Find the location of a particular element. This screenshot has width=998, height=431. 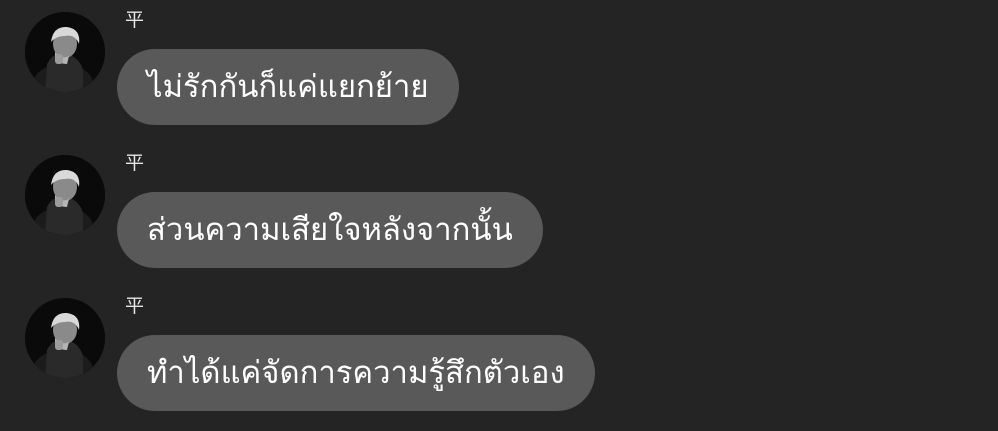

message-bubble: ส่วนความเสียใจหลังจากนั้น is located at coordinates (330, 230).